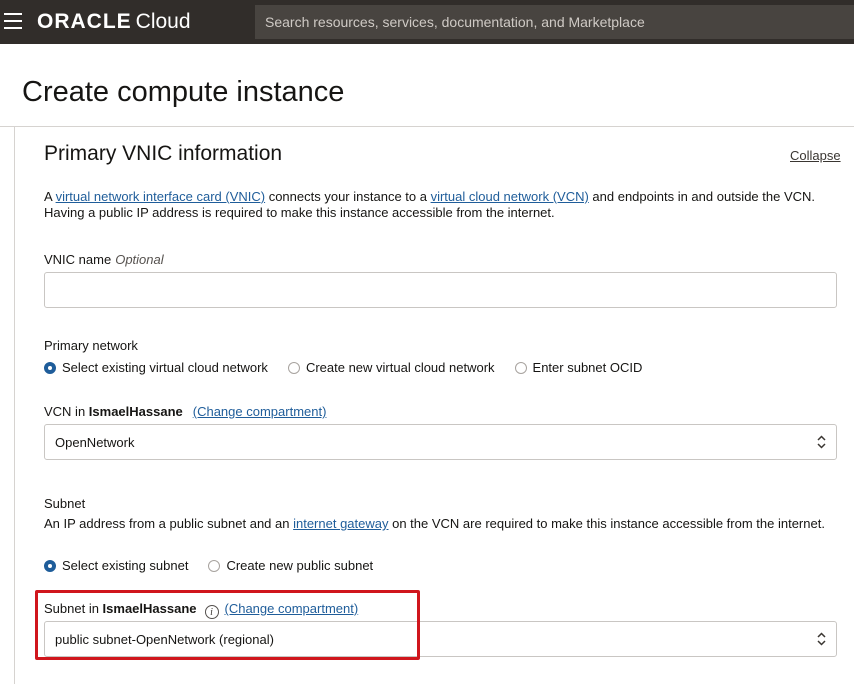 The height and width of the screenshot is (684, 854). What do you see at coordinates (554, 22) in the screenshot?
I see `global-search-input` at bounding box center [554, 22].